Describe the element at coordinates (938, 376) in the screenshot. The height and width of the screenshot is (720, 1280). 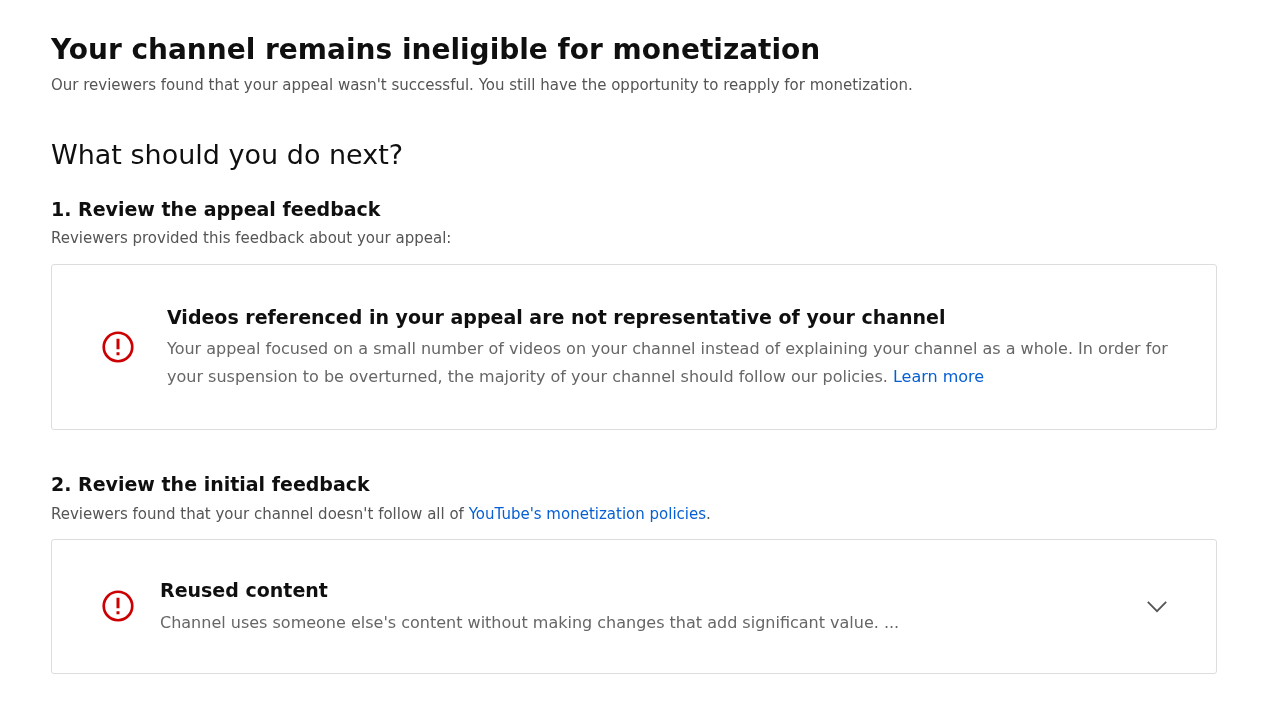
I see `learn-more-link: Learn more` at that location.